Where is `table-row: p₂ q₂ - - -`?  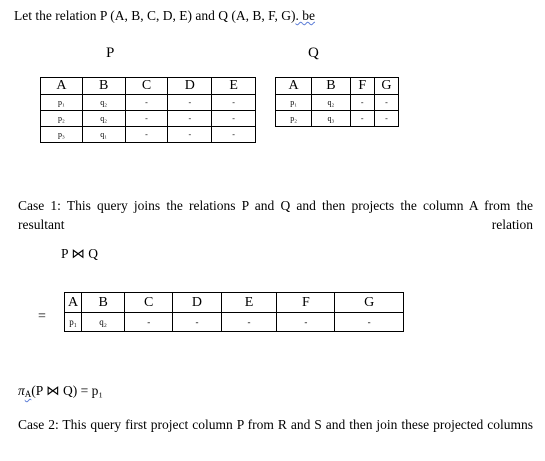 table-row: p₂ q₂ - - - is located at coordinates (148, 118).